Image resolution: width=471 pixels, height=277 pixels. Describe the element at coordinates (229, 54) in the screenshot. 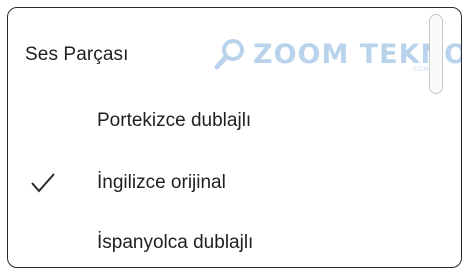

I see `magnifier-icon` at that location.